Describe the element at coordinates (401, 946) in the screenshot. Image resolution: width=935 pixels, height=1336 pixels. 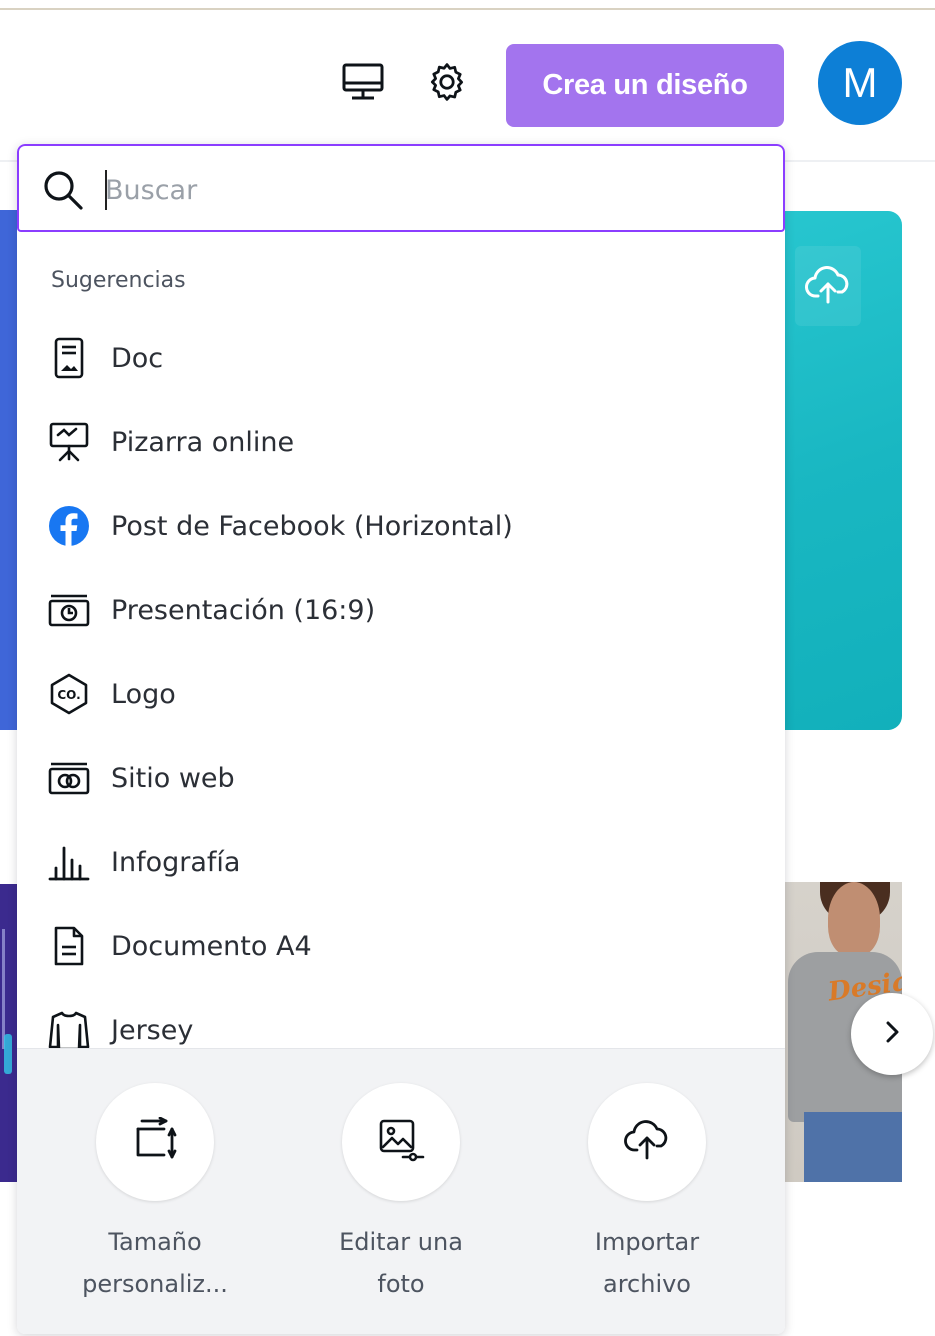
I see `suggestion-item-document-a4: Documento A4` at that location.